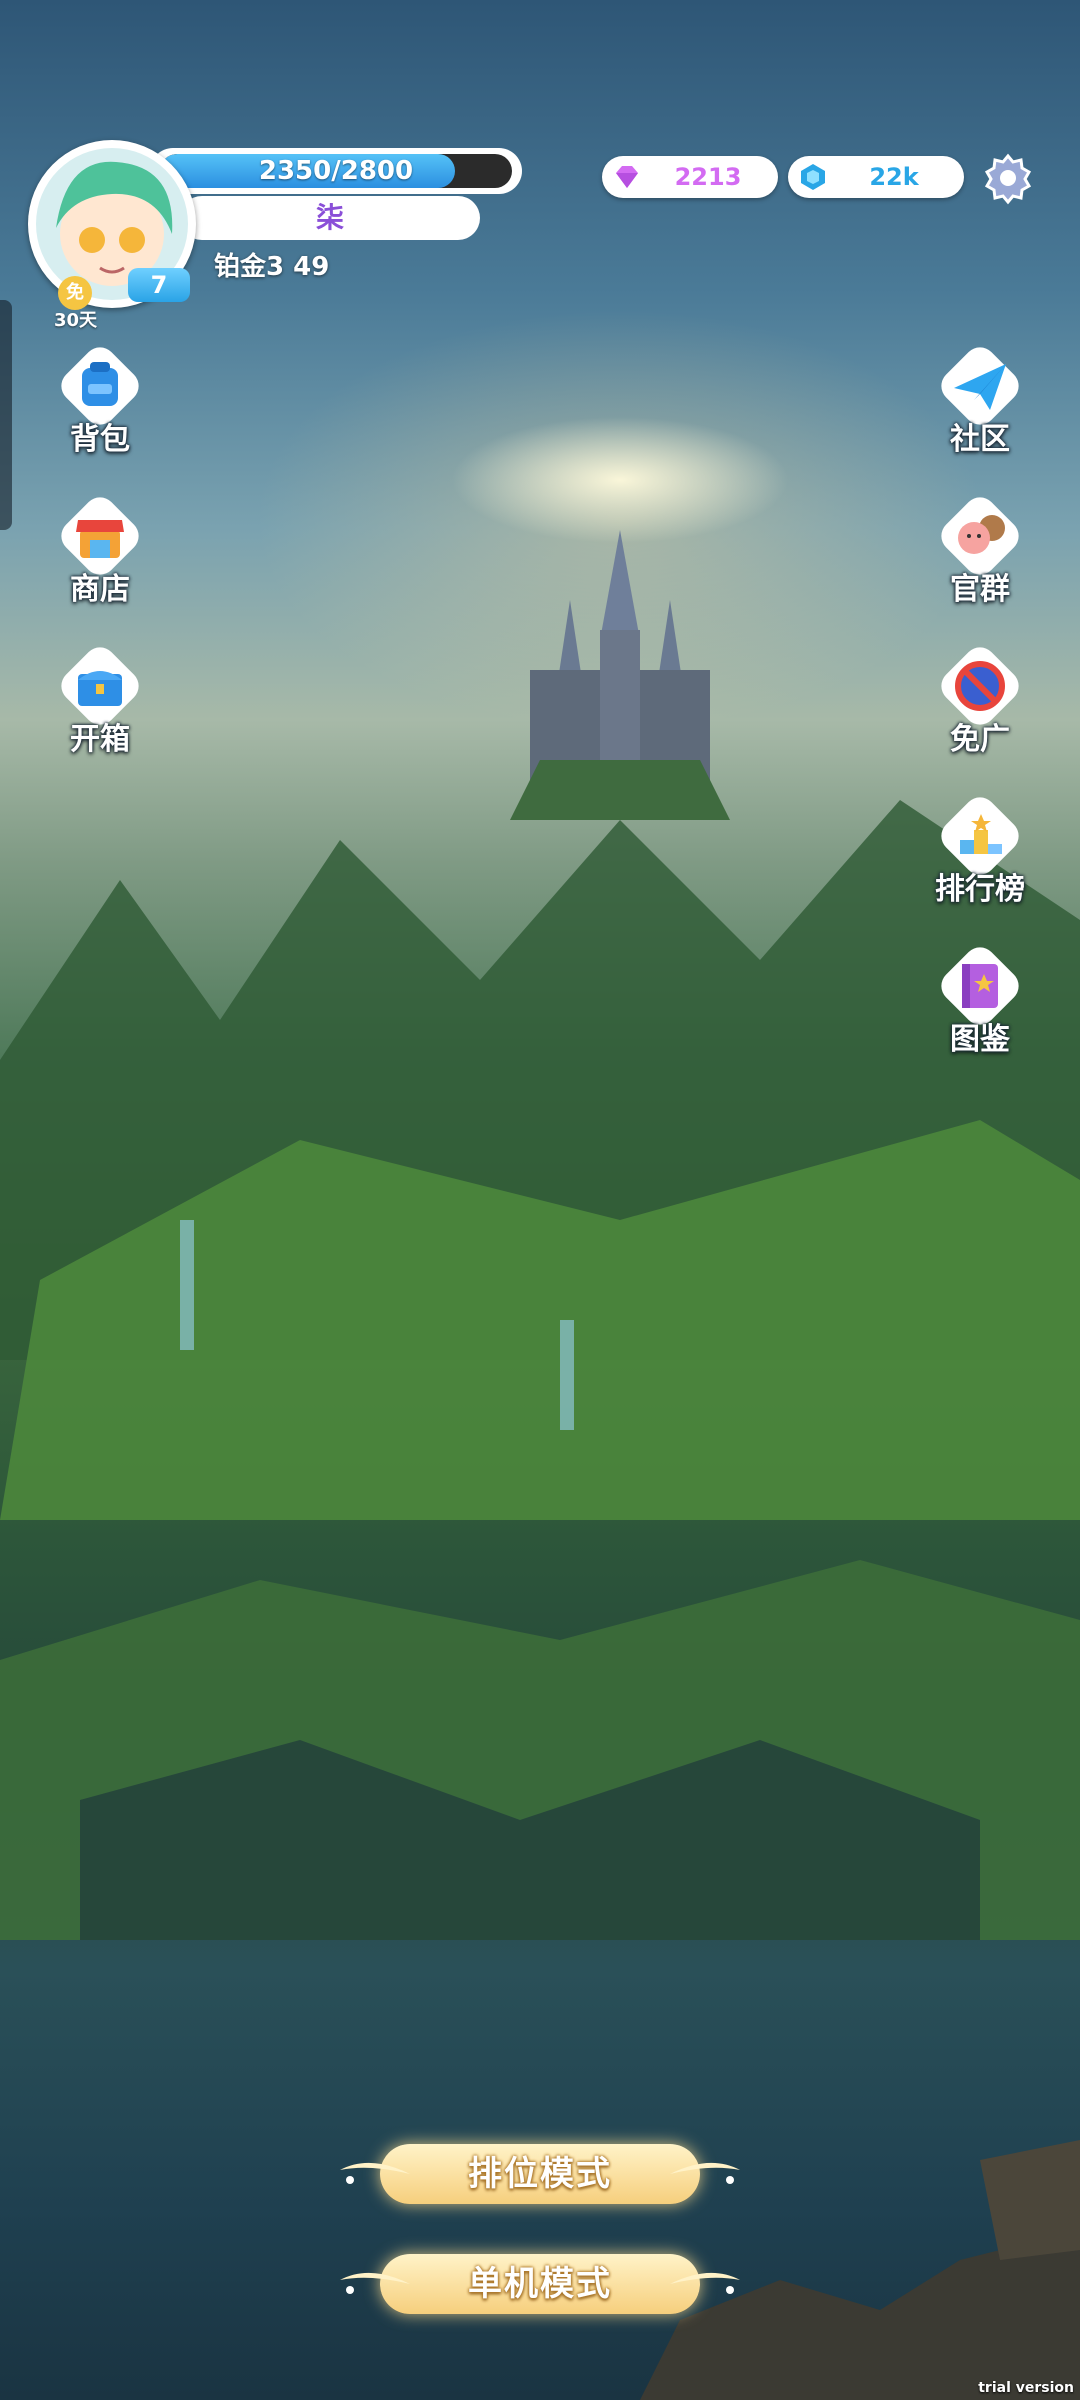 This screenshot has width=1080, height=2400. I want to click on side-drawer-handle, so click(6, 415).